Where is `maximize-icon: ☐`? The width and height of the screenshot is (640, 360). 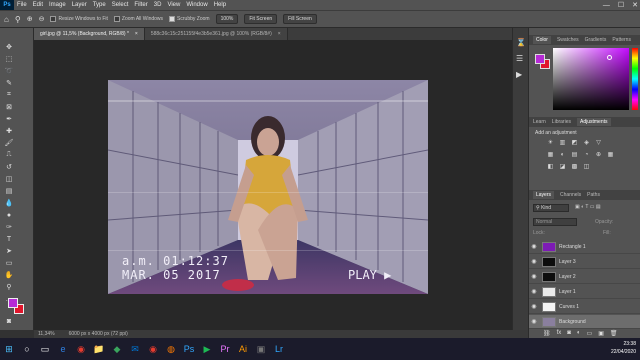
maximize-icon: ☐ is located at coordinates (621, 5).